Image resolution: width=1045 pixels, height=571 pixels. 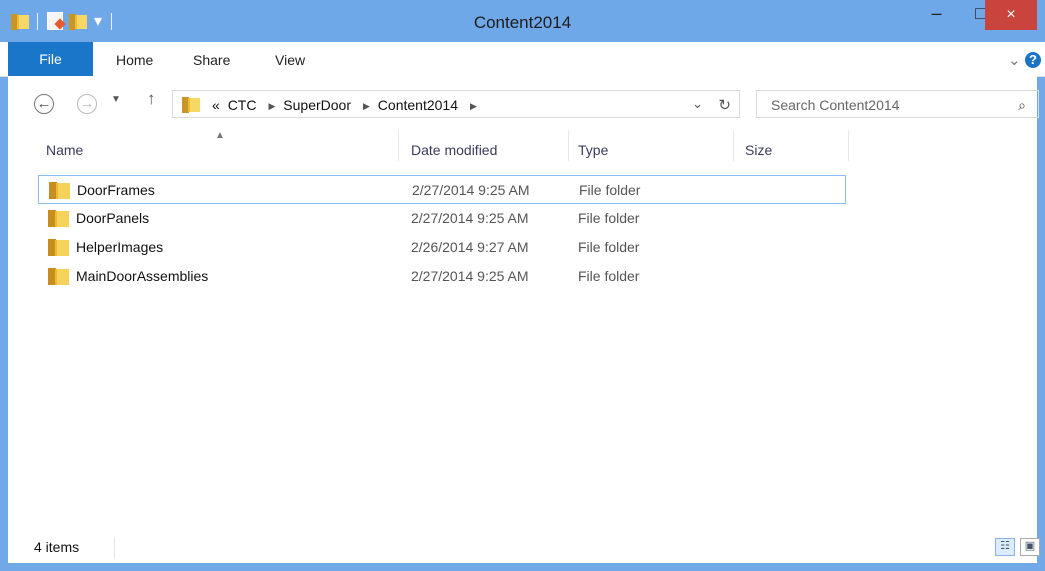 What do you see at coordinates (242, 105) in the screenshot?
I see `breadcrumb-ctc: CTC` at bounding box center [242, 105].